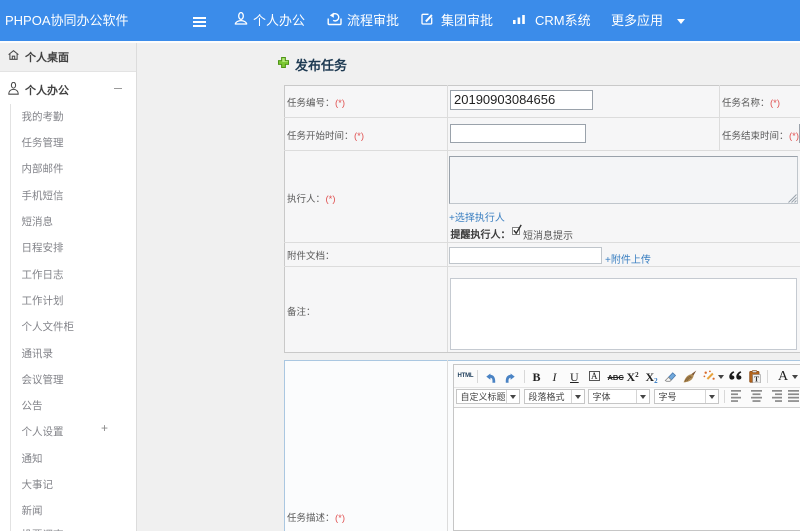 This screenshot has height=531, width=800. What do you see at coordinates (755, 378) in the screenshot?
I see `svg-text: T` at bounding box center [755, 378].